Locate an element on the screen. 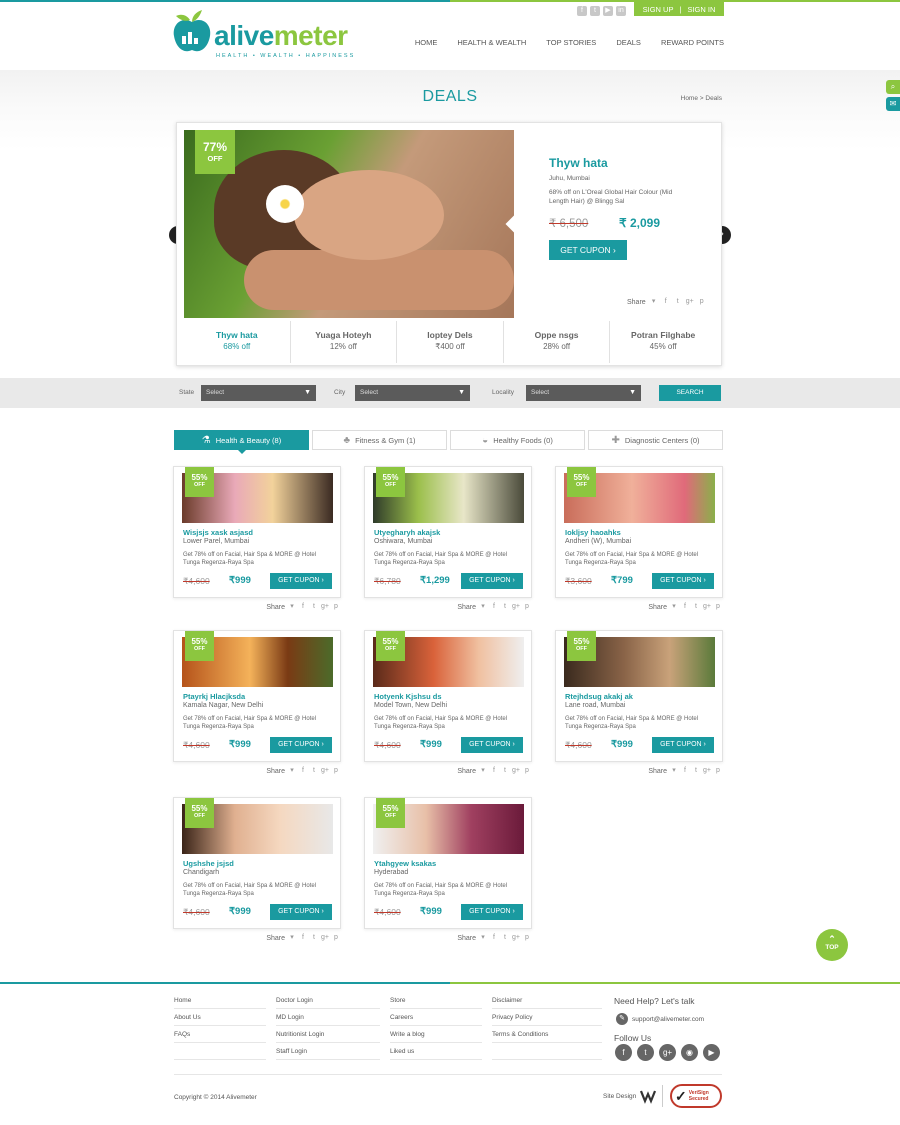  footer-link: Store is located at coordinates (436, 1000).